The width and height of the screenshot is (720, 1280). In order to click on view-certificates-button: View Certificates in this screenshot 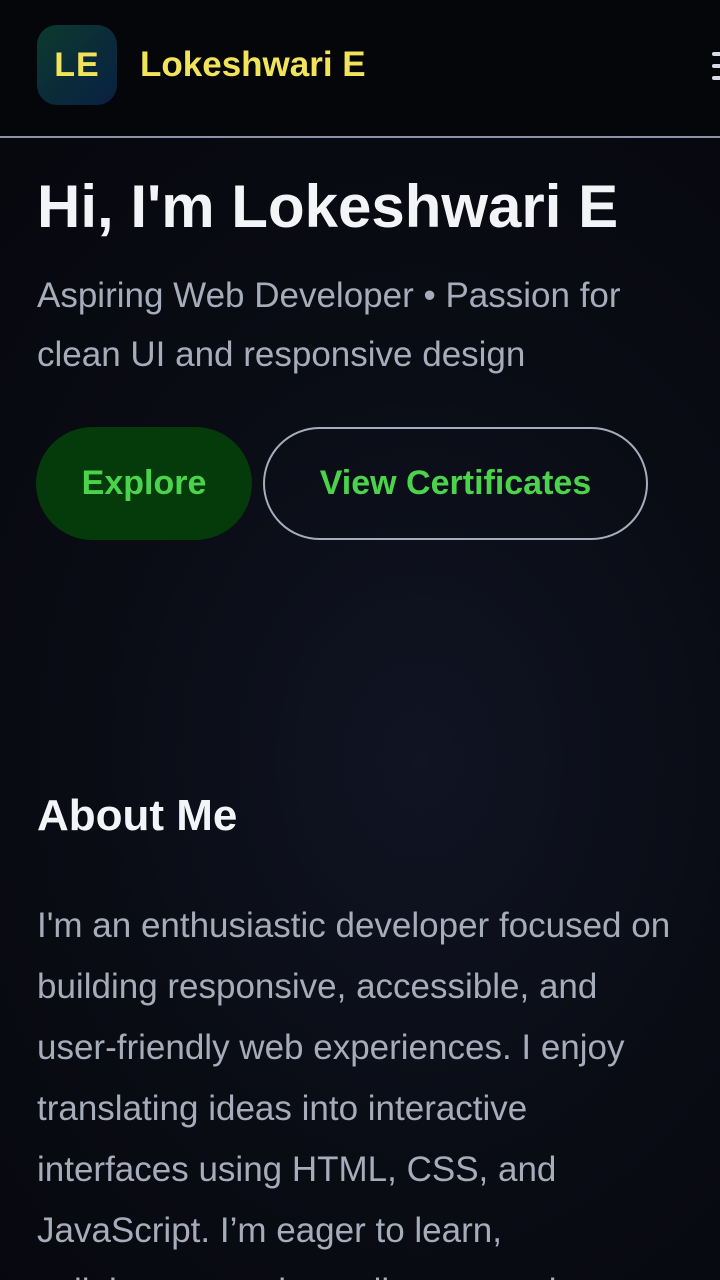, I will do `click(455, 483)`.